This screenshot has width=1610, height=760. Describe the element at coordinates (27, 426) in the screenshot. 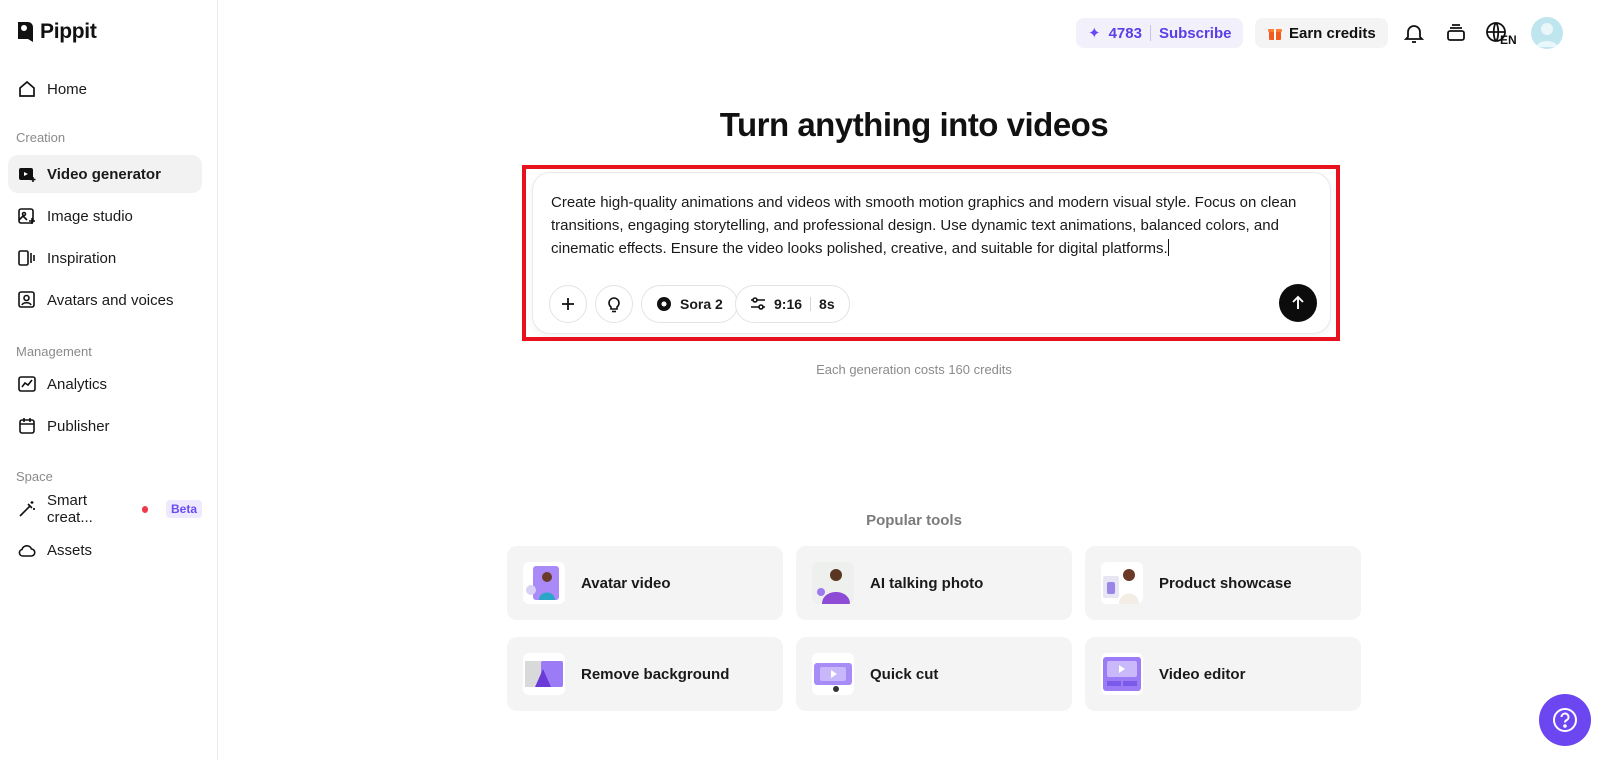

I see `calendar-icon` at that location.